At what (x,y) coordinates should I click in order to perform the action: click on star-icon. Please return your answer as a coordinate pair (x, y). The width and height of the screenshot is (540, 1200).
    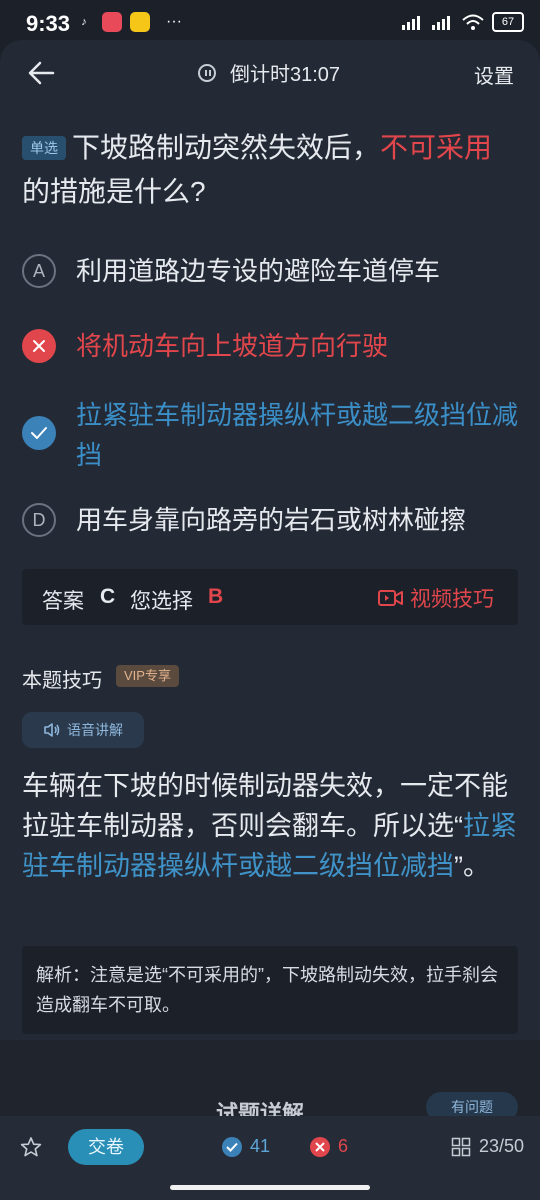
    Looking at the image, I should click on (31, 1147).